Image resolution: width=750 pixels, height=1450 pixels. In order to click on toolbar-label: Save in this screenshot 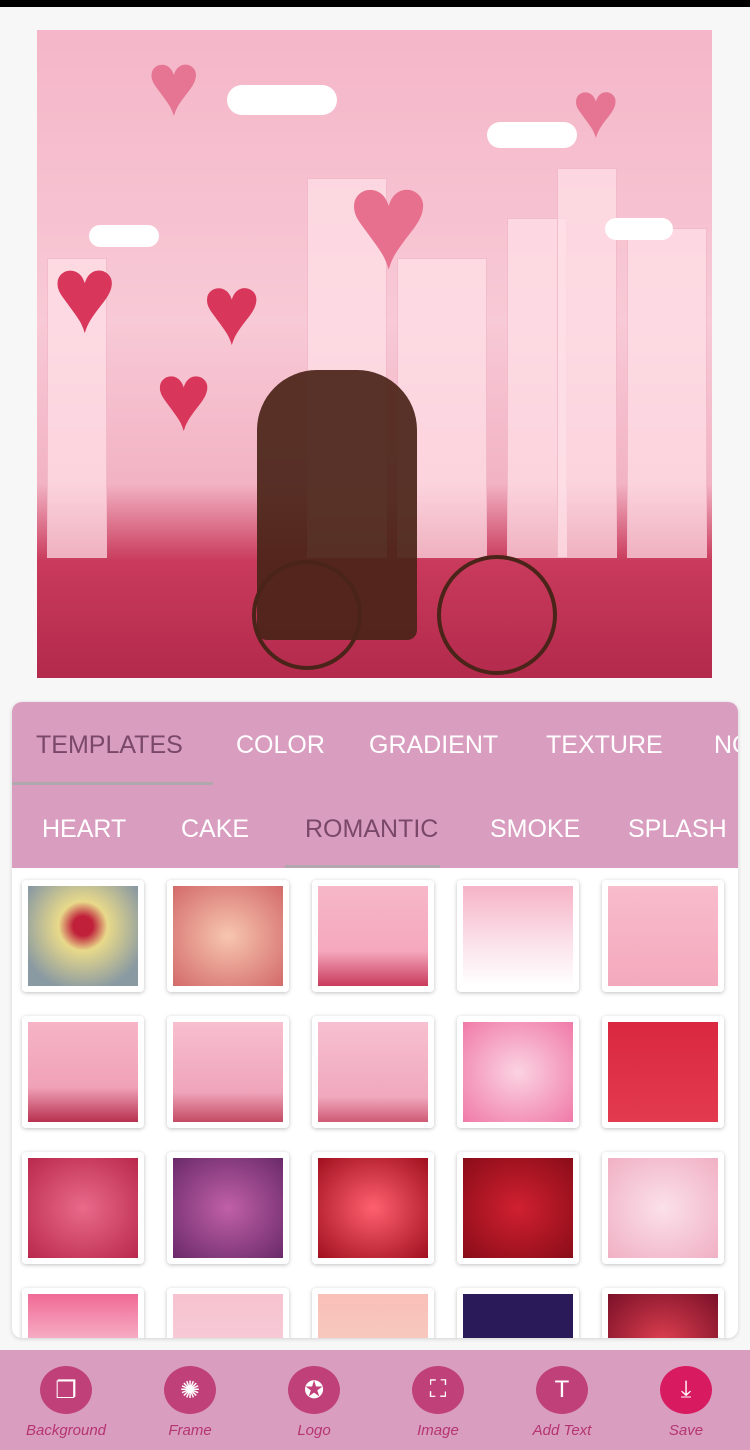, I will do `click(686, 1430)`.